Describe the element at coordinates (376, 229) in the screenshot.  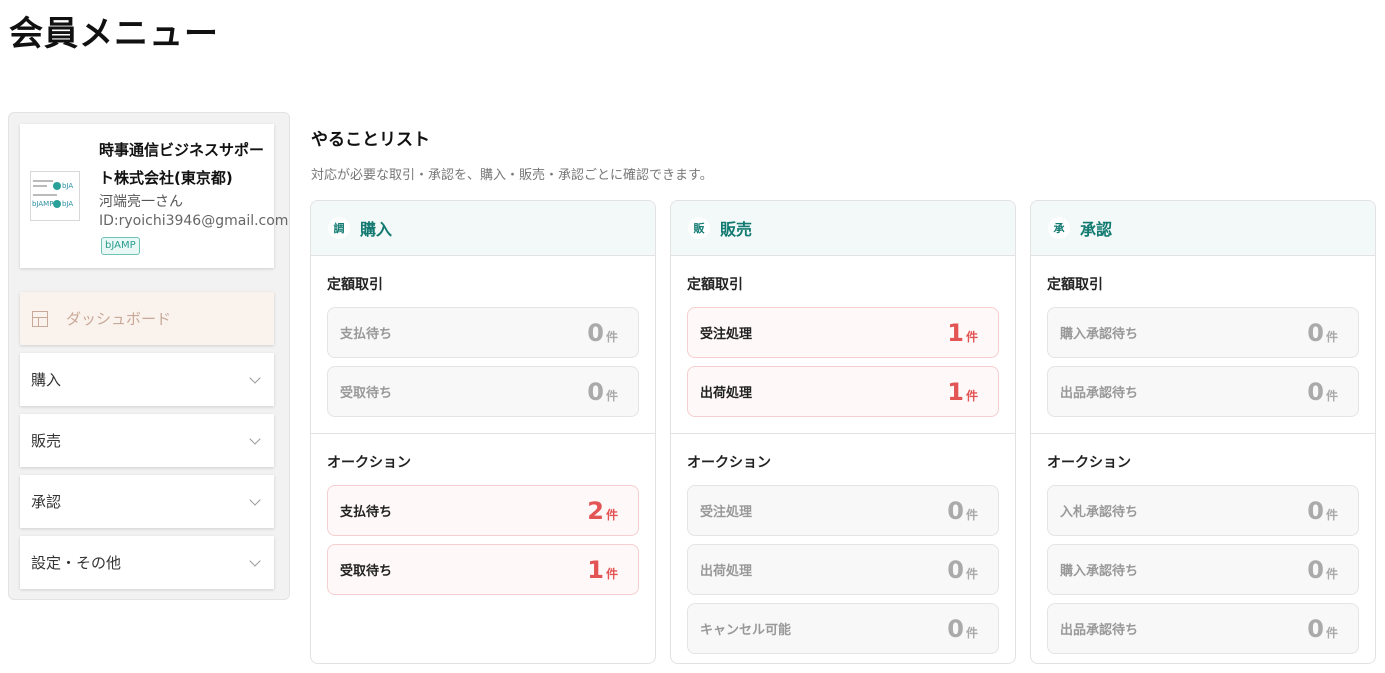
I see `column-title: 購入` at that location.